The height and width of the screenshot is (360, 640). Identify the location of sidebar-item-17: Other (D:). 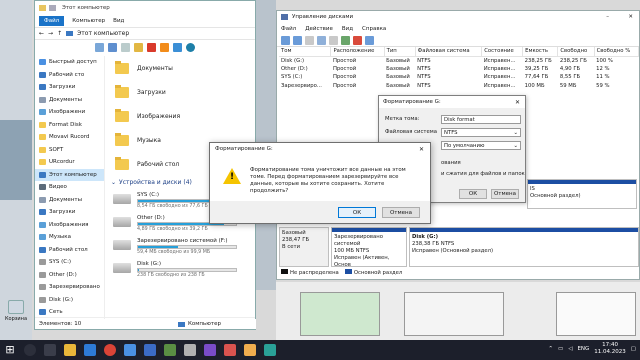
(69, 275).